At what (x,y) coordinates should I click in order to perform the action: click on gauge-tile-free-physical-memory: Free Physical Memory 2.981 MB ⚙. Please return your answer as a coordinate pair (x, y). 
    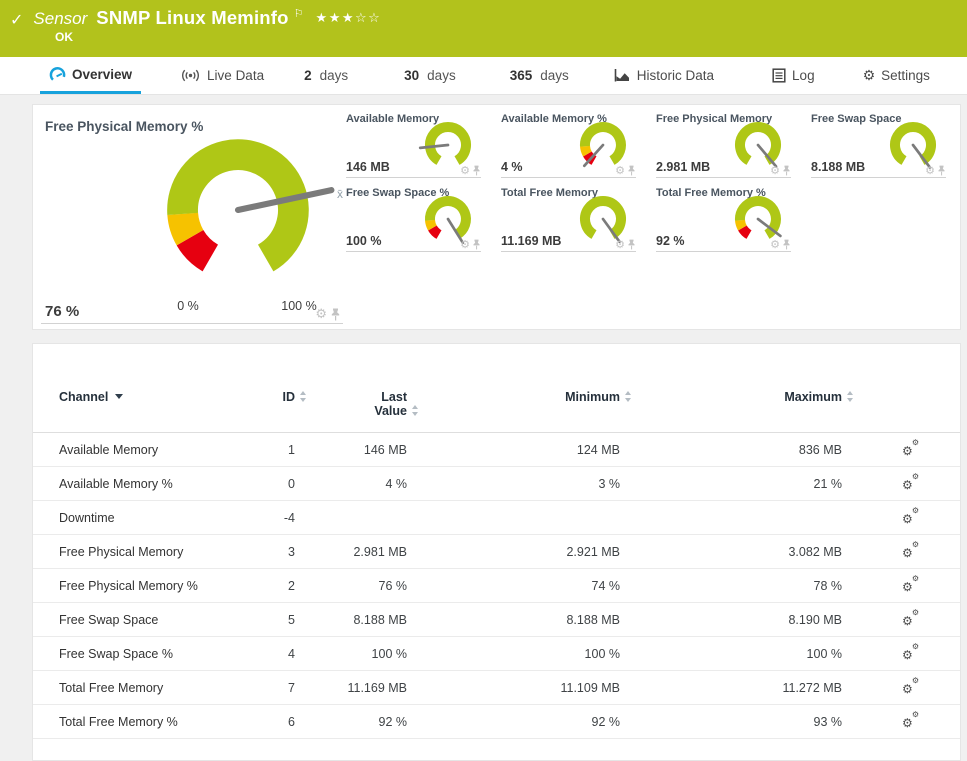
    Looking at the image, I should click on (723, 145).